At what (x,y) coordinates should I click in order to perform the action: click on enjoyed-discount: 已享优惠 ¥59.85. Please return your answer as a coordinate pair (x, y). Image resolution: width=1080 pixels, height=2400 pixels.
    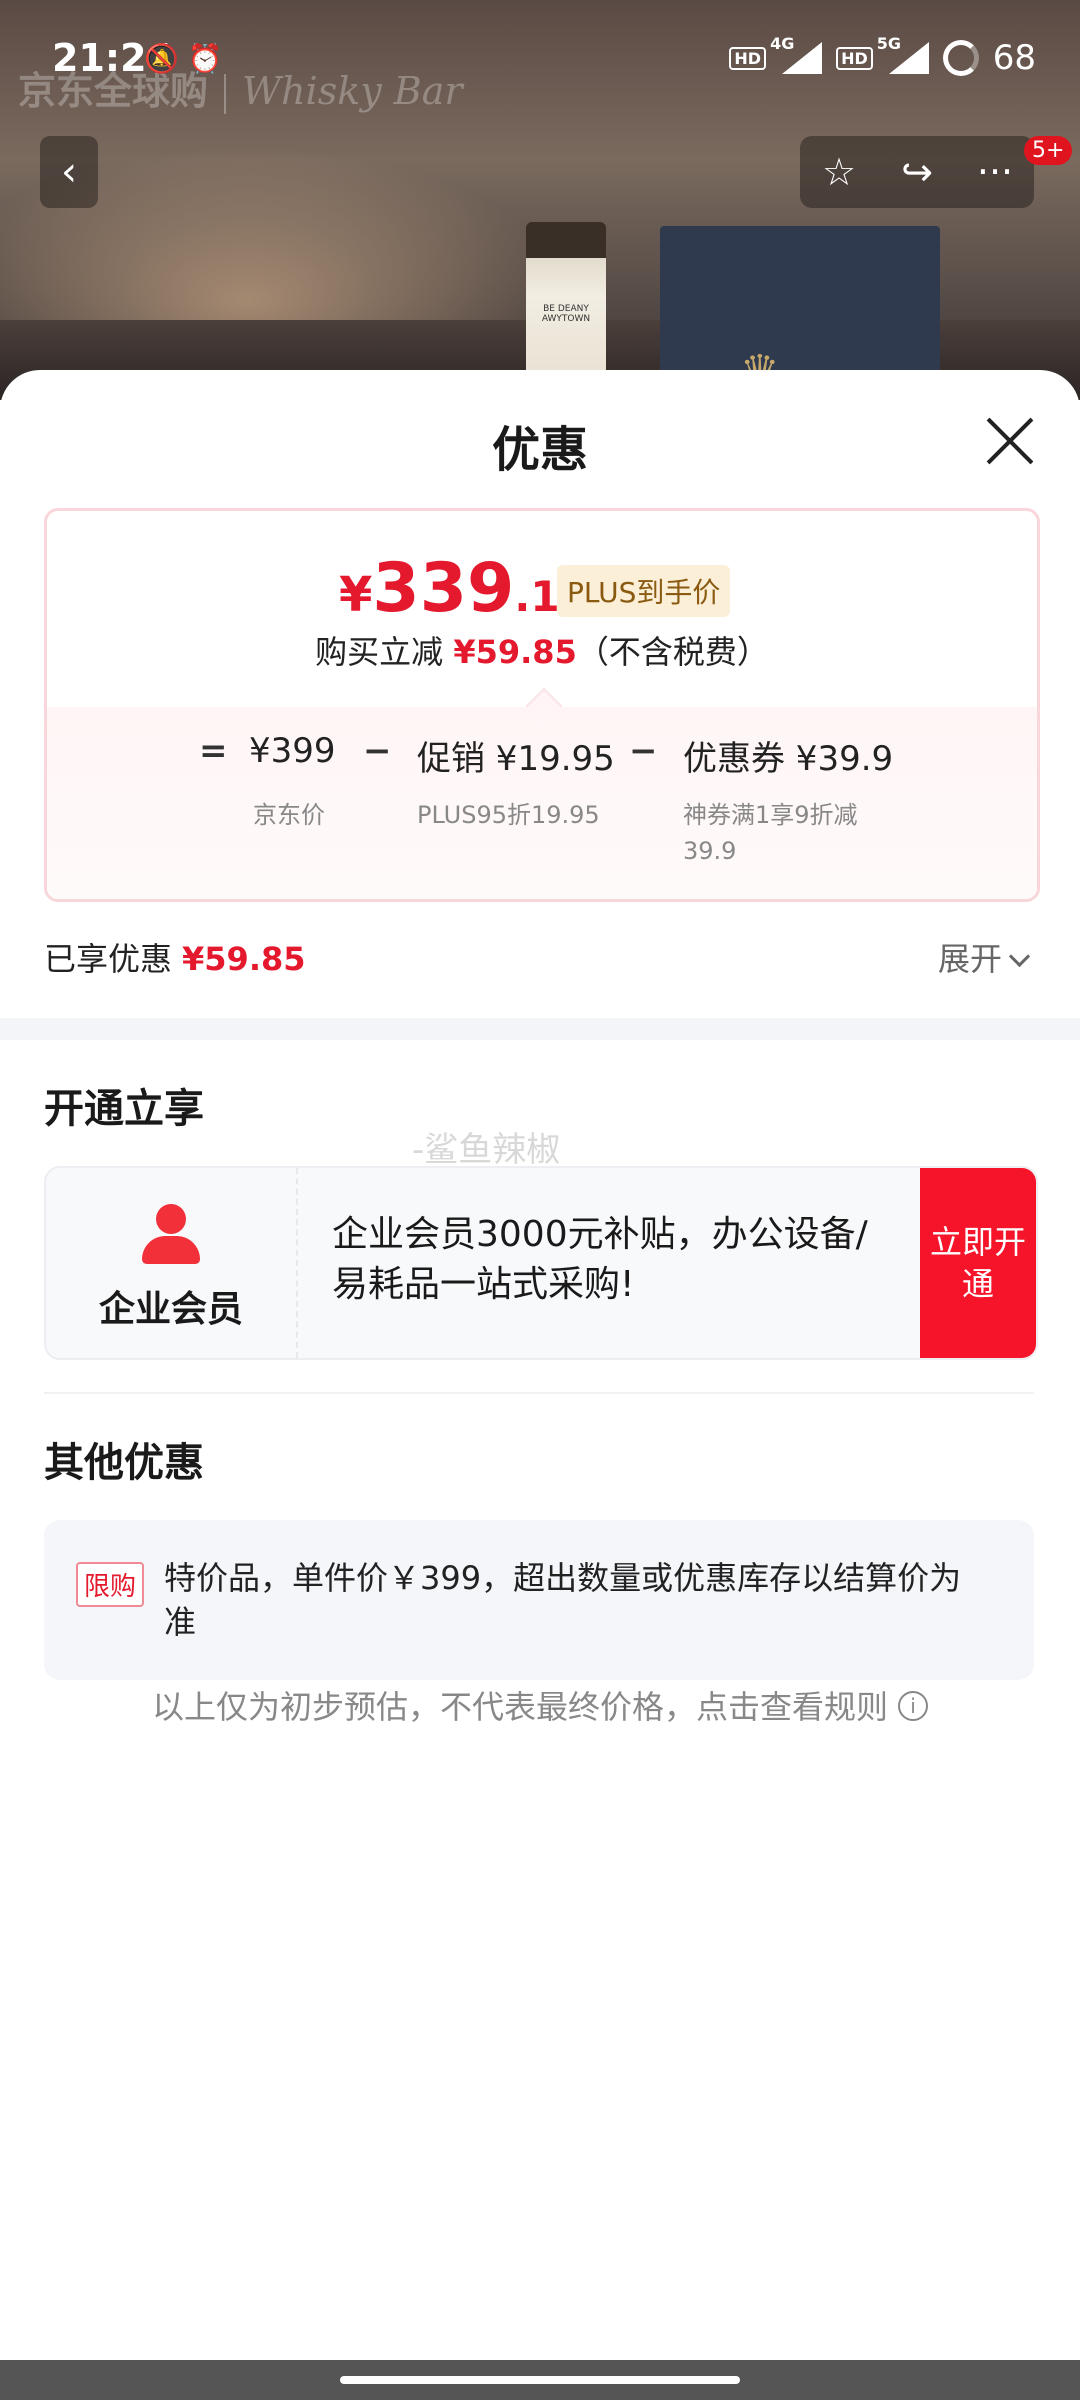
    Looking at the image, I should click on (175, 957).